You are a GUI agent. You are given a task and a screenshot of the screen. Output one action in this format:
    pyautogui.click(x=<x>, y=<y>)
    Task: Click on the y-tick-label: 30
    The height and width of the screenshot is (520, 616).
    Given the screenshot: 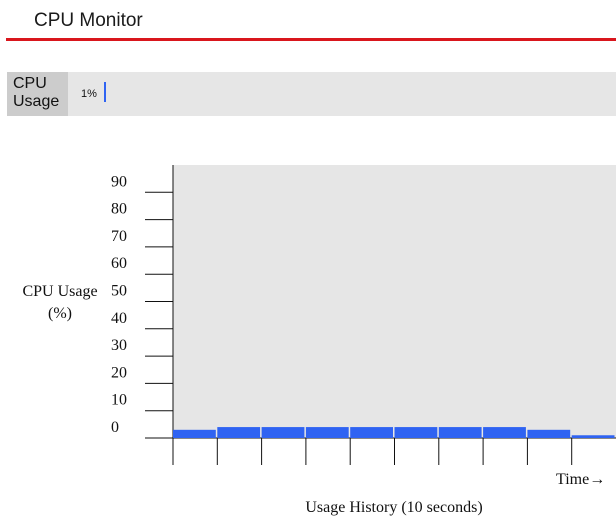 What is the action you would take?
    pyautogui.click(x=119, y=345)
    